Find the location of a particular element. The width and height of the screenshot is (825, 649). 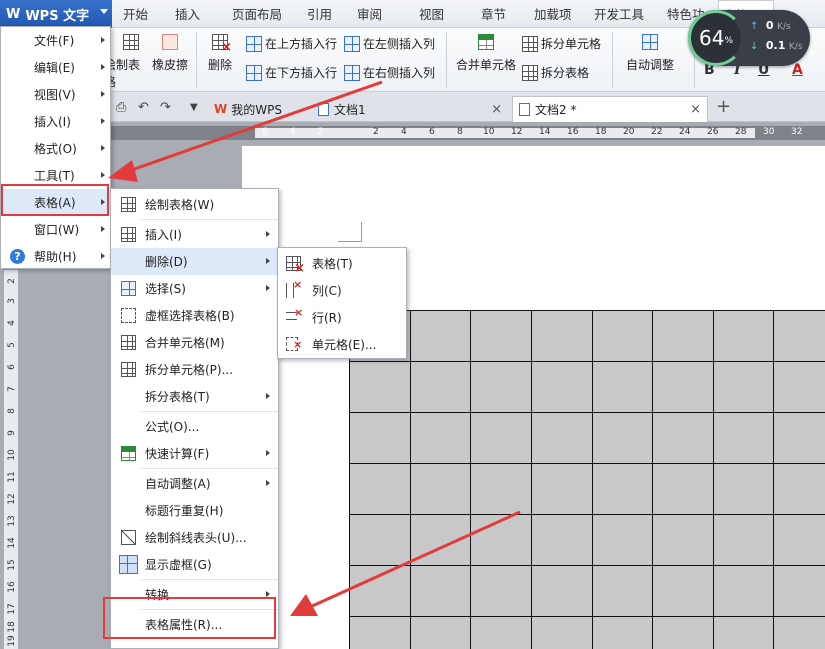

menu-item-window: 窗口(W) is located at coordinates (56, 229).